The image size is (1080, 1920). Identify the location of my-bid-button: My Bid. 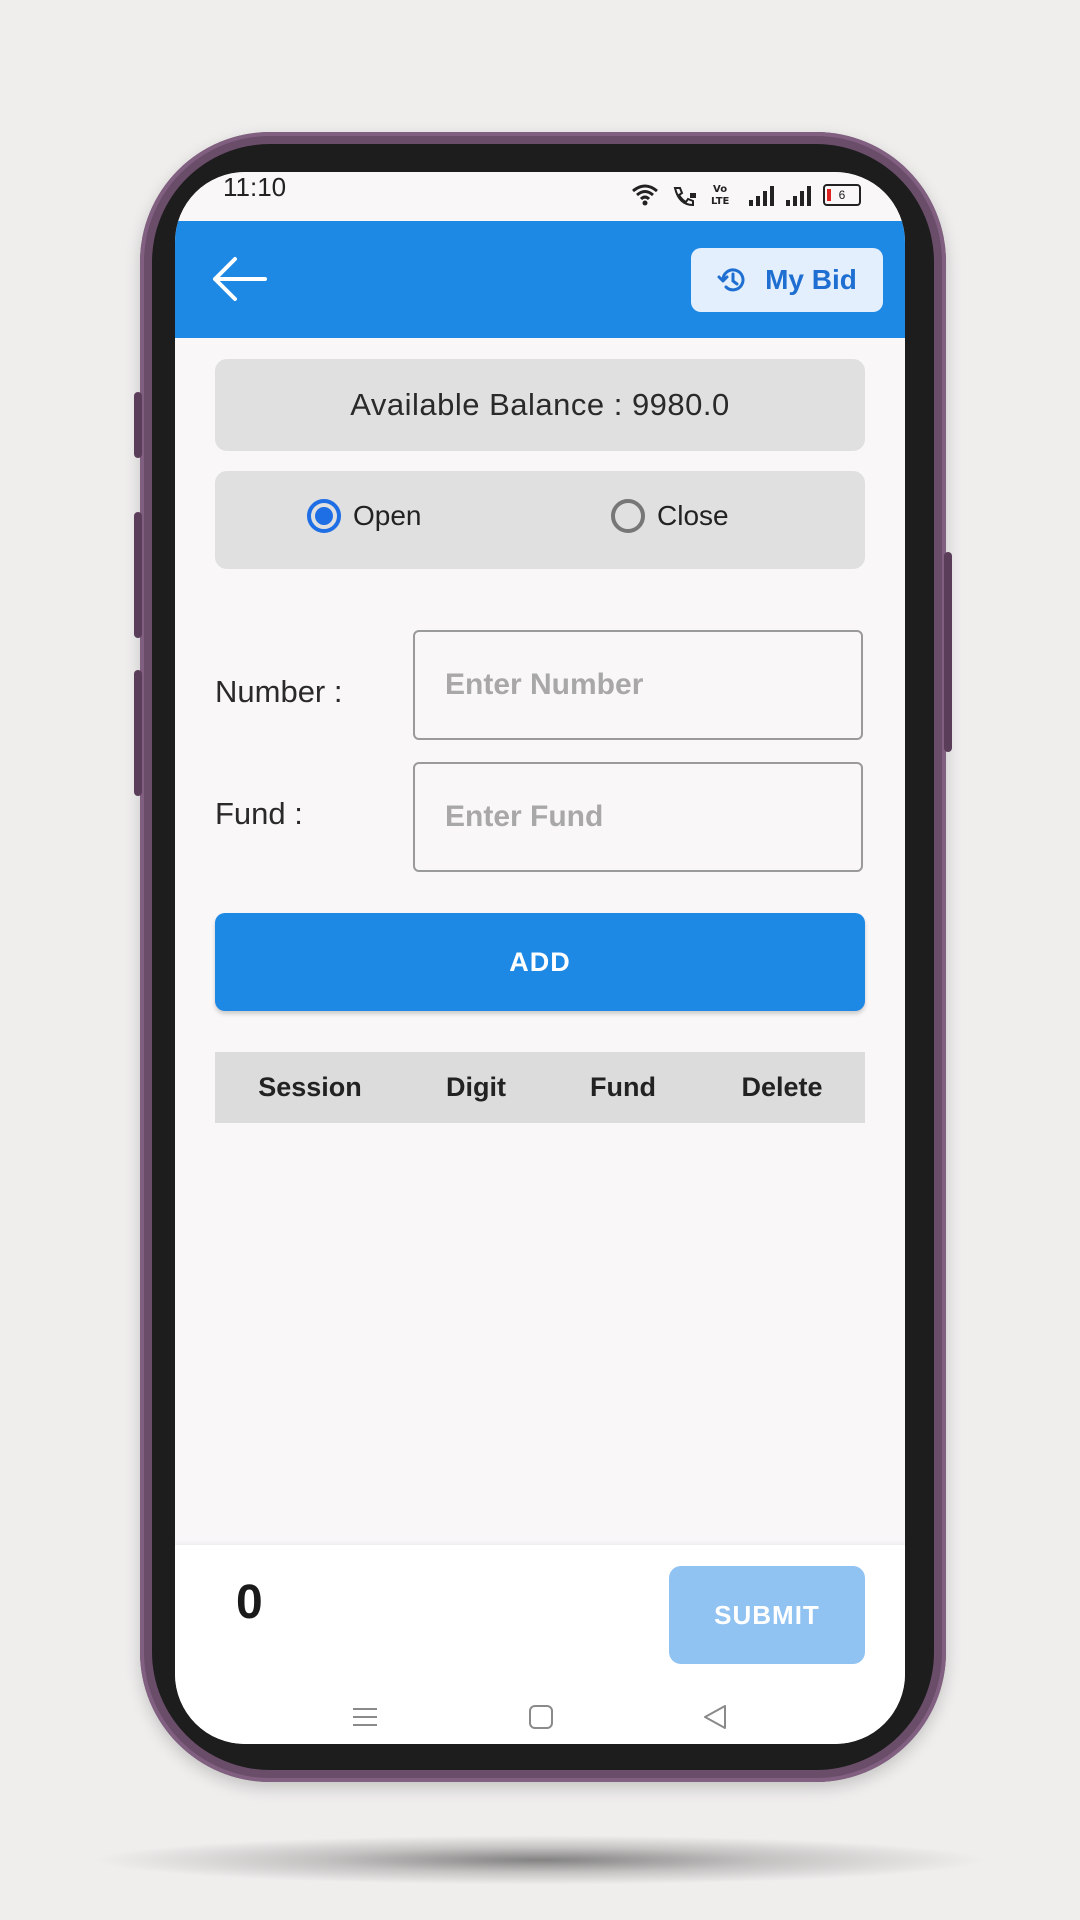
(787, 280).